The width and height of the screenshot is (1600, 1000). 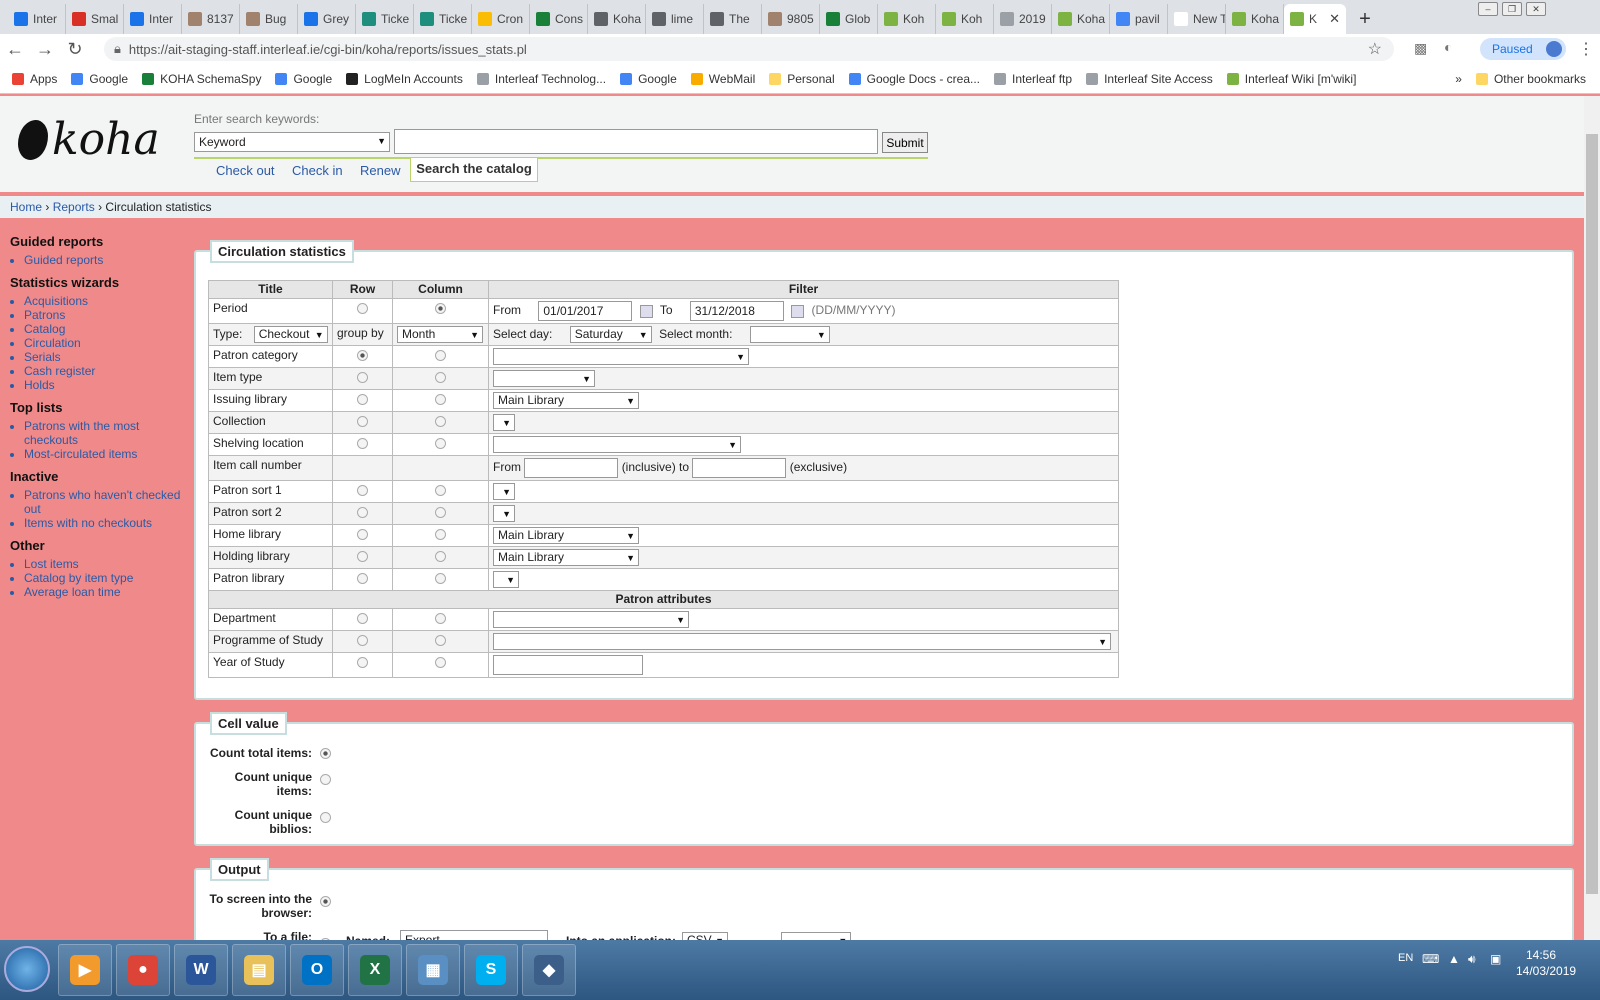 I want to click on shelving-location-select, so click(x=617, y=444).